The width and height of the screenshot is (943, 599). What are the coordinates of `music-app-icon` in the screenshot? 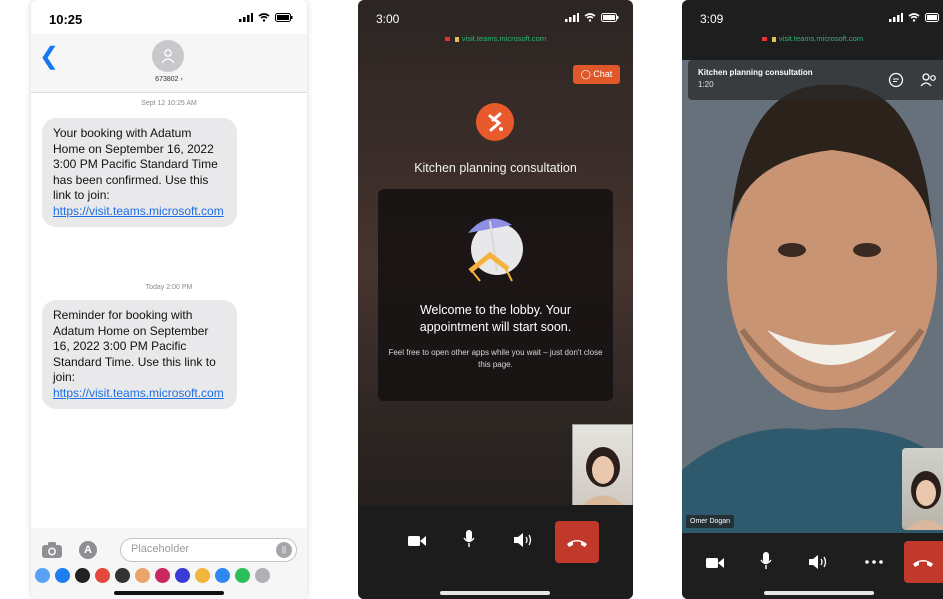 It's located at (222, 575).